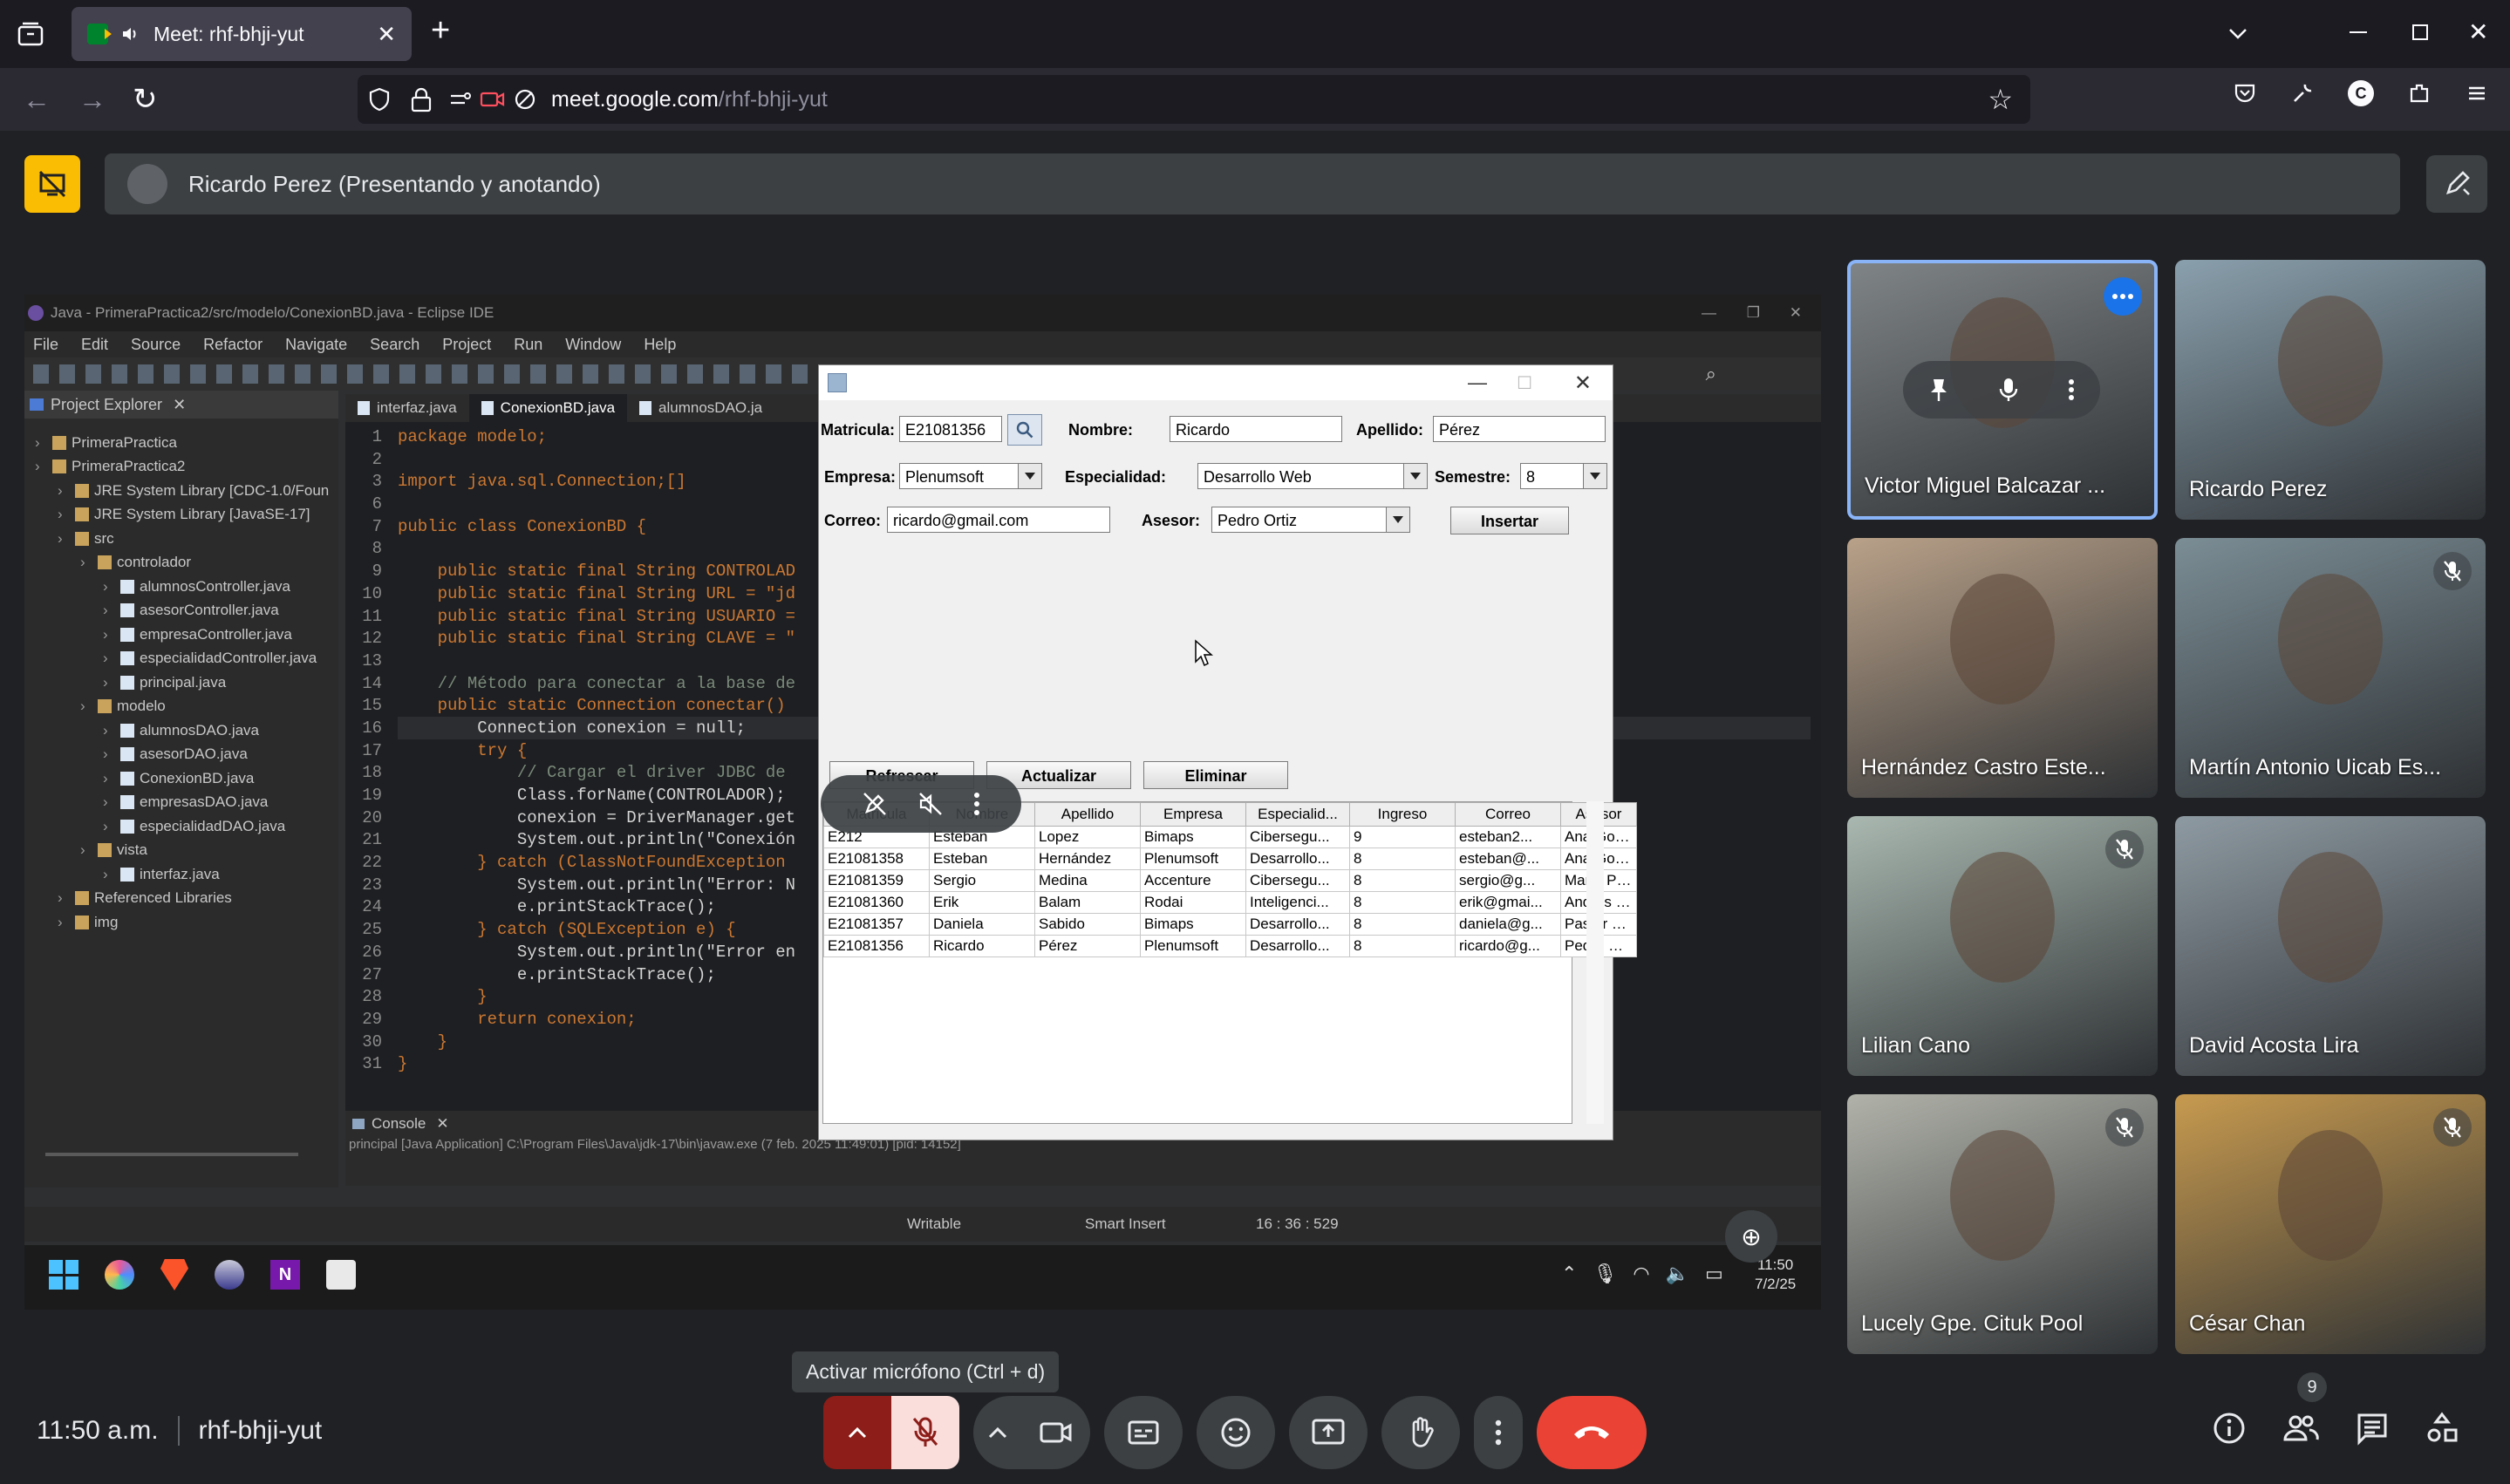 The width and height of the screenshot is (2510, 1484). I want to click on project-tree-item: › modelo, so click(181, 707).